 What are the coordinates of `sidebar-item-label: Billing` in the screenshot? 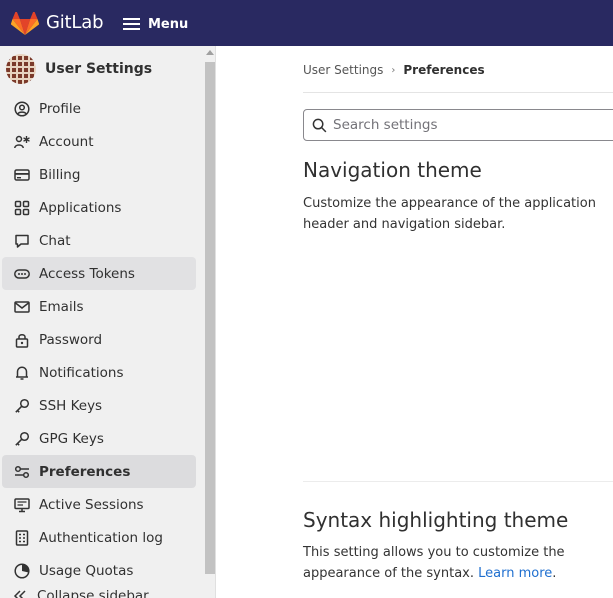 It's located at (60, 174).